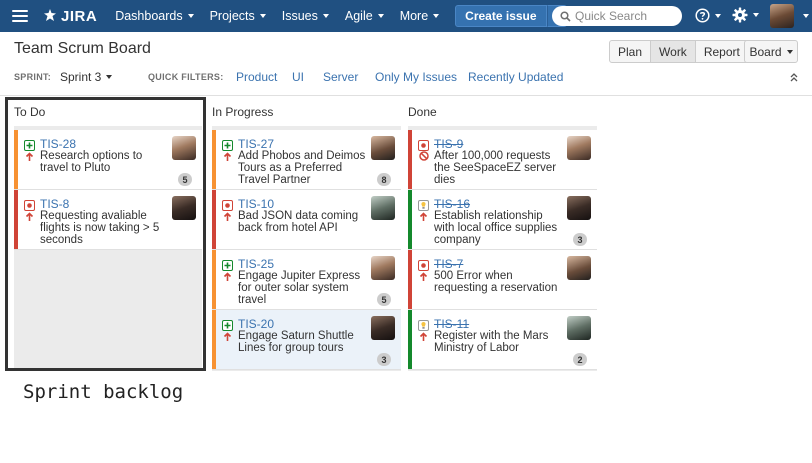 The height and width of the screenshot is (463, 812). I want to click on nav-issues: Issues, so click(305, 16).